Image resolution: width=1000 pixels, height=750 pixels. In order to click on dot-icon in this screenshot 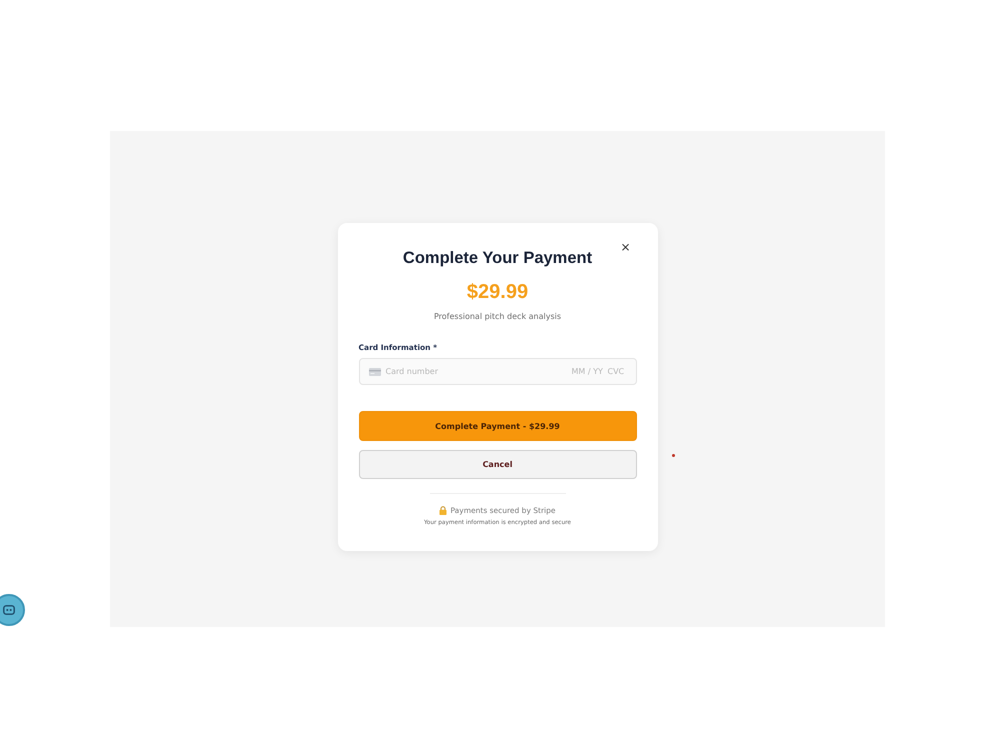, I will do `click(673, 455)`.